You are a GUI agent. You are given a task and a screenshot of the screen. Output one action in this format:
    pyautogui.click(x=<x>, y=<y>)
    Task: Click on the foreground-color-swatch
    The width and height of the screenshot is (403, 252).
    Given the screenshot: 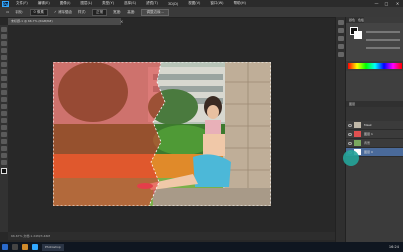 What is the action you would take?
    pyautogui.click(x=4, y=171)
    